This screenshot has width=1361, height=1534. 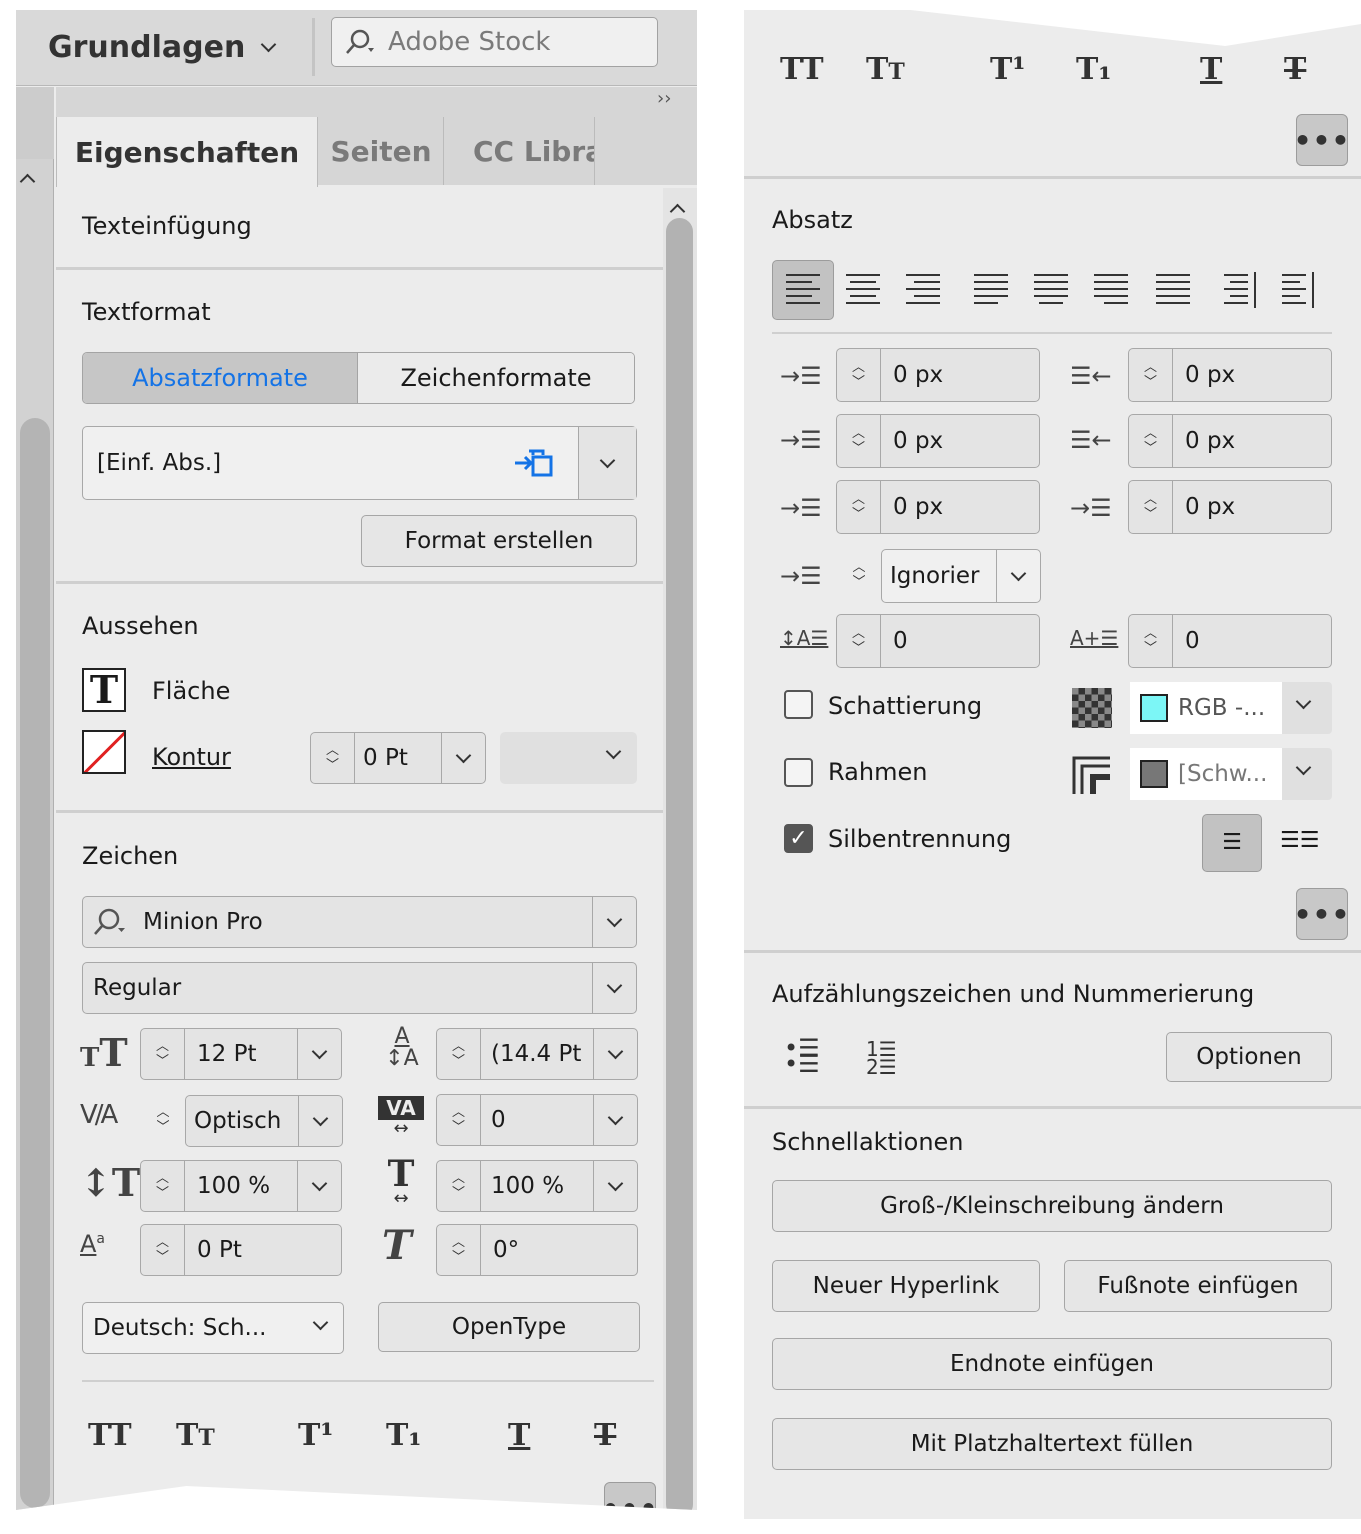 I want to click on tracking-field: ︿ ﹀ 0, so click(x=537, y=1120).